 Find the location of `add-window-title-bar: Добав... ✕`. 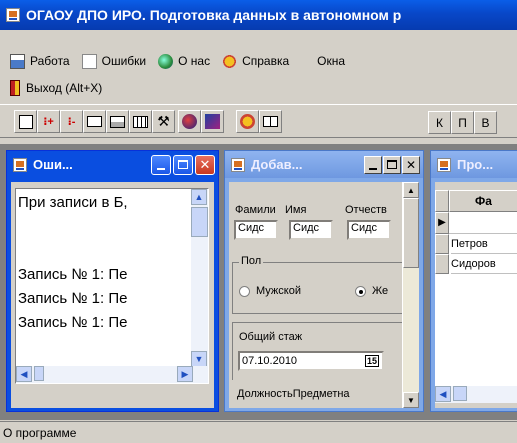

add-window-title-bar: Добав... ✕ is located at coordinates (324, 164).